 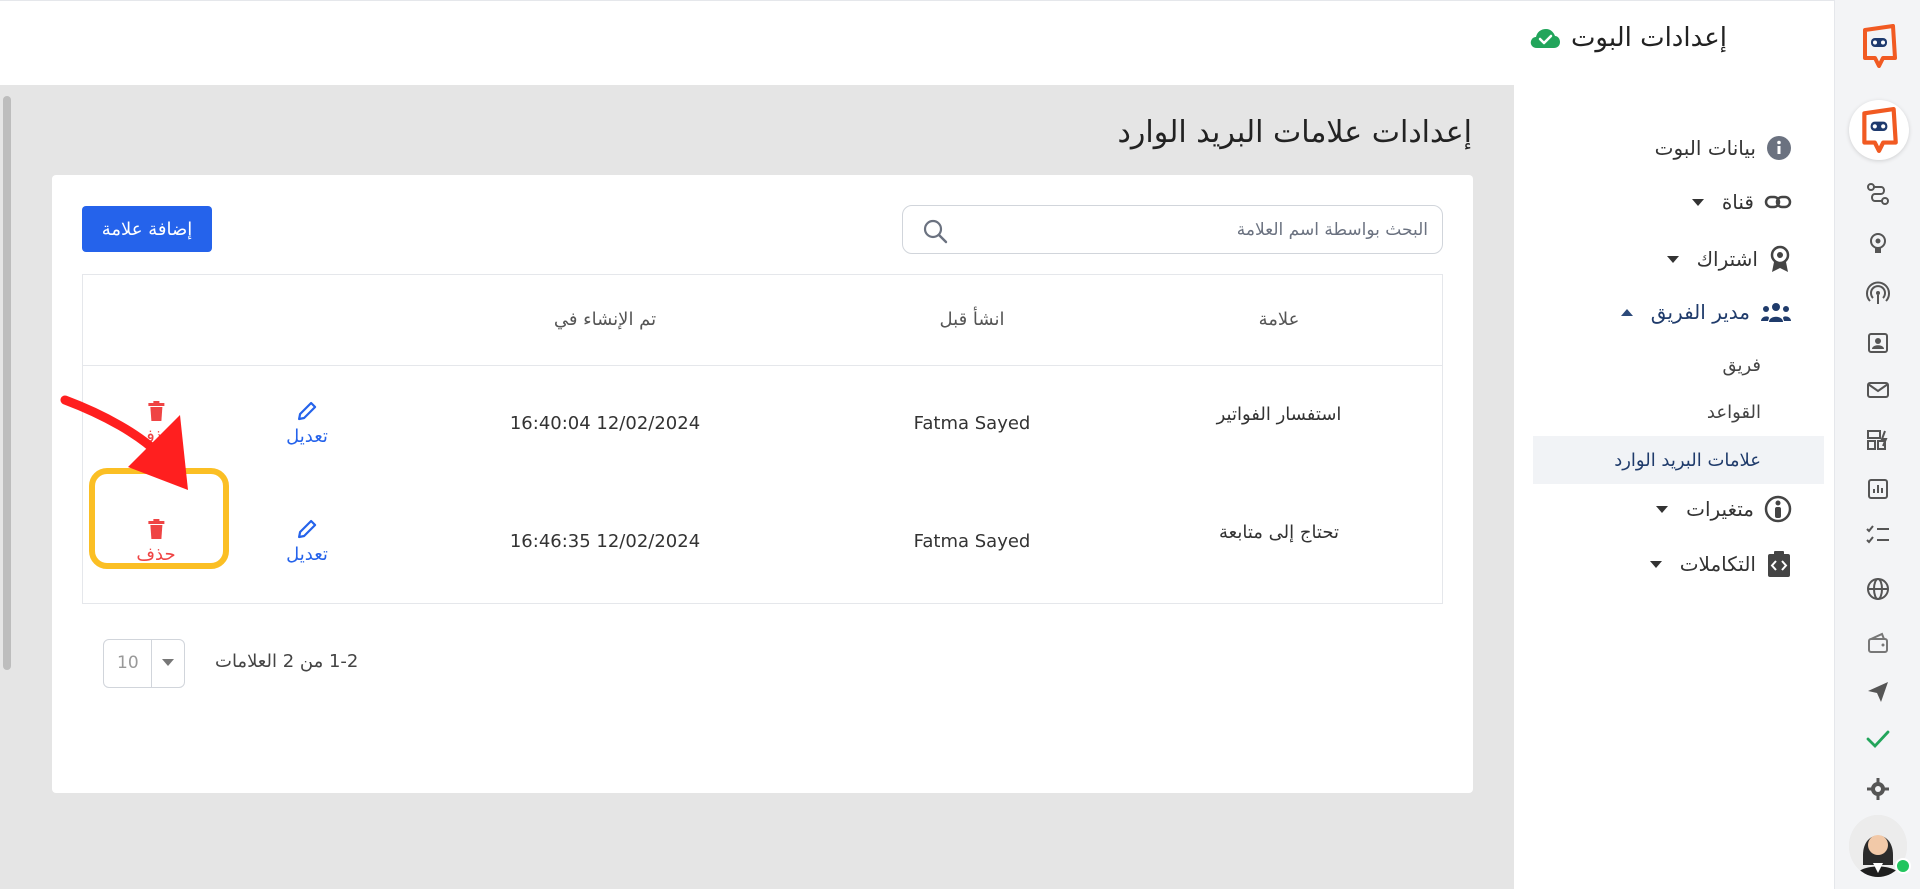 I want to click on check-icon, so click(x=1878, y=739).